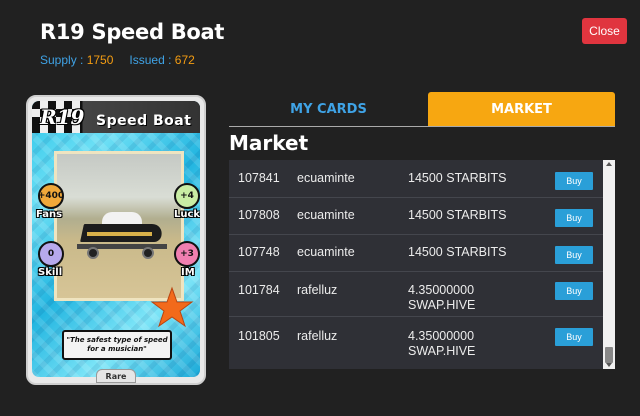 The width and height of the screenshot is (640, 416). Describe the element at coordinates (116, 376) in the screenshot. I see `rarity-badge: Rare` at that location.